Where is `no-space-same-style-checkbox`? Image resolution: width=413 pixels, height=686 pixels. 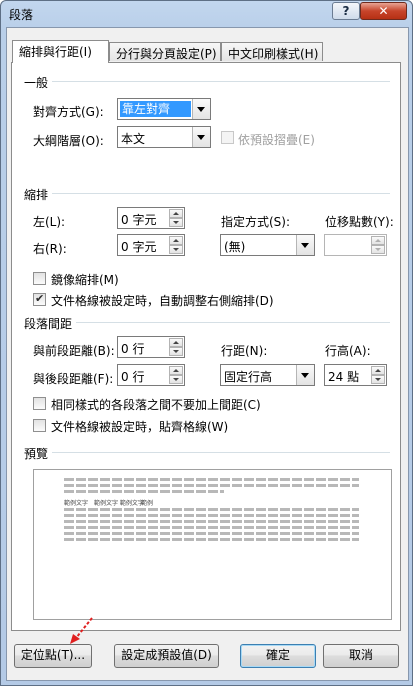
no-space-same-style-checkbox is located at coordinates (39, 403).